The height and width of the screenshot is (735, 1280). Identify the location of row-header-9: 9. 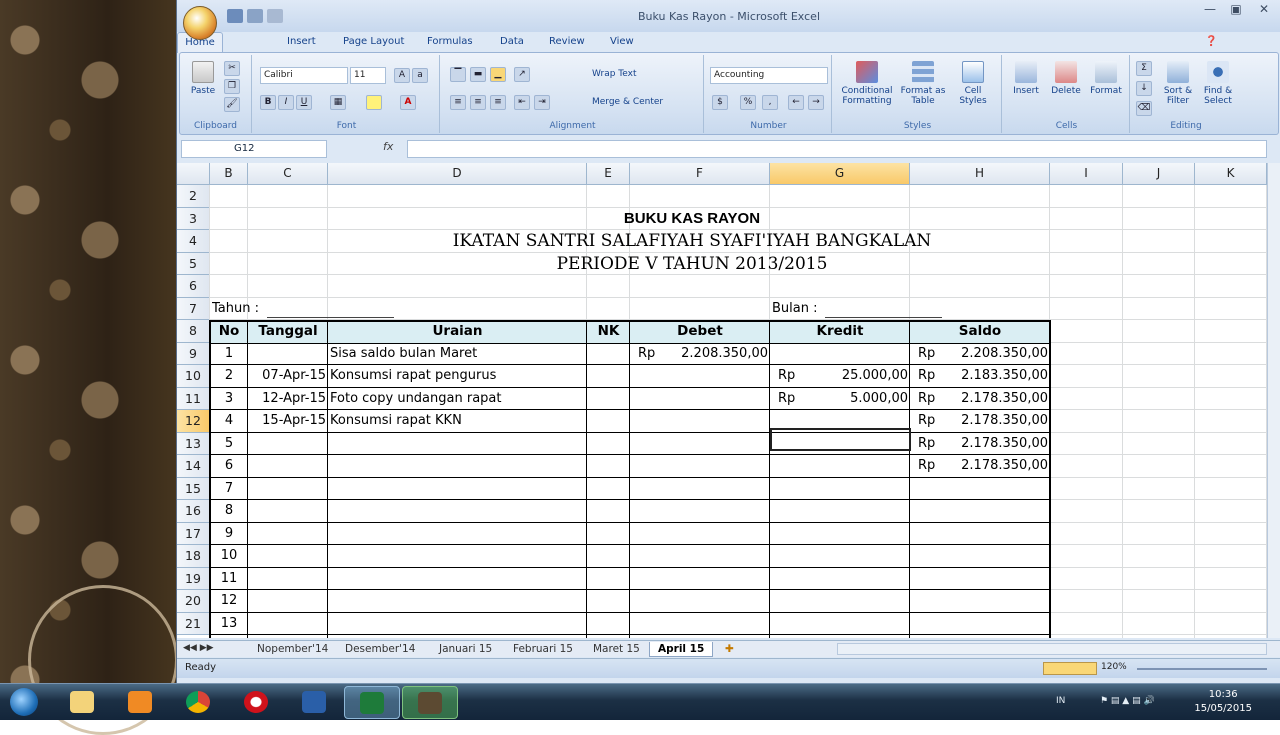
(193, 353).